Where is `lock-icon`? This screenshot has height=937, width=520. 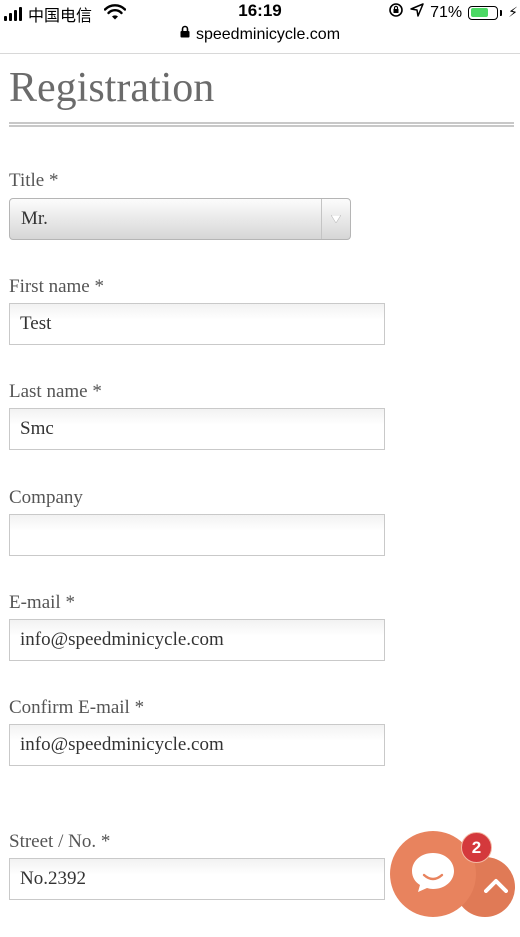
lock-icon is located at coordinates (185, 34).